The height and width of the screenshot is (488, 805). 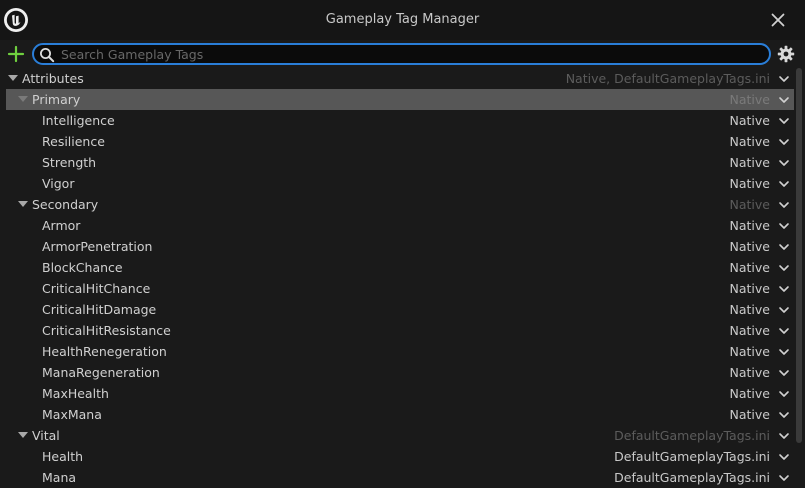 What do you see at coordinates (75, 393) in the screenshot?
I see `tag-label: MaxHealth` at bounding box center [75, 393].